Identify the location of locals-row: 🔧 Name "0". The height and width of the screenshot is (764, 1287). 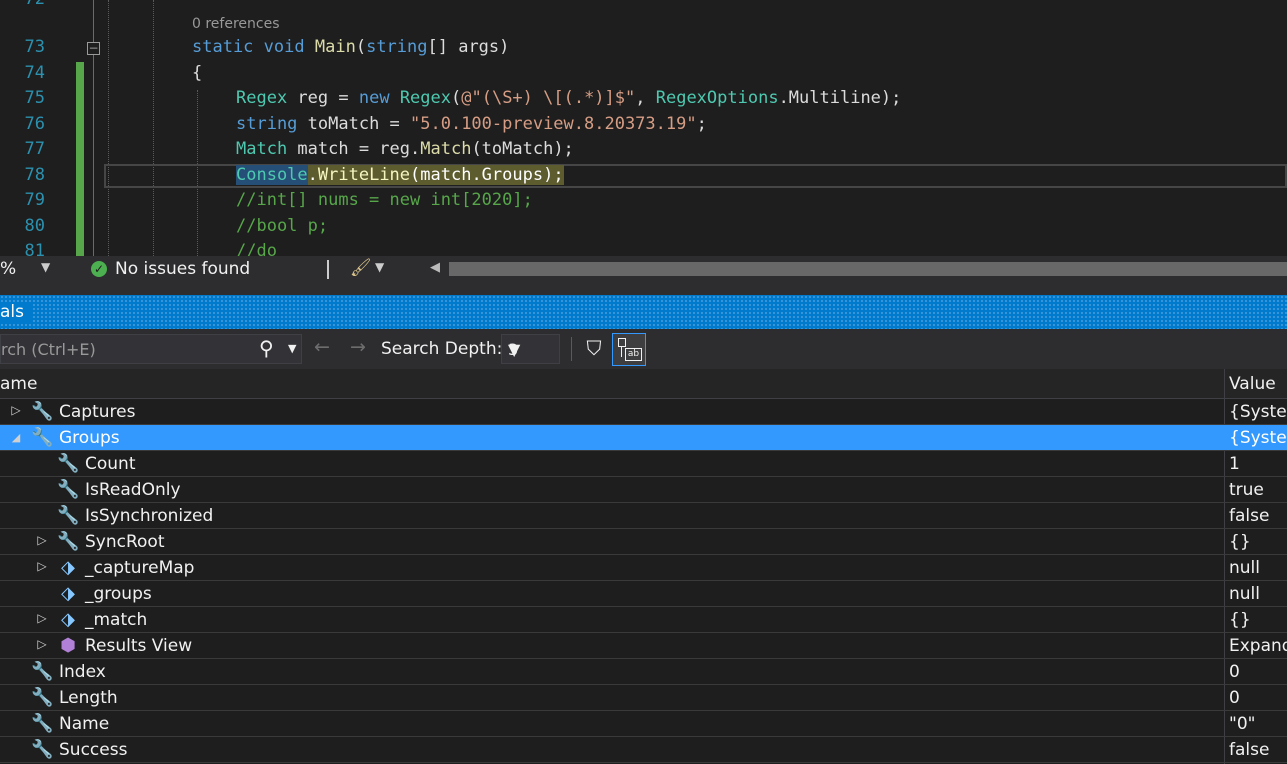
(643, 724).